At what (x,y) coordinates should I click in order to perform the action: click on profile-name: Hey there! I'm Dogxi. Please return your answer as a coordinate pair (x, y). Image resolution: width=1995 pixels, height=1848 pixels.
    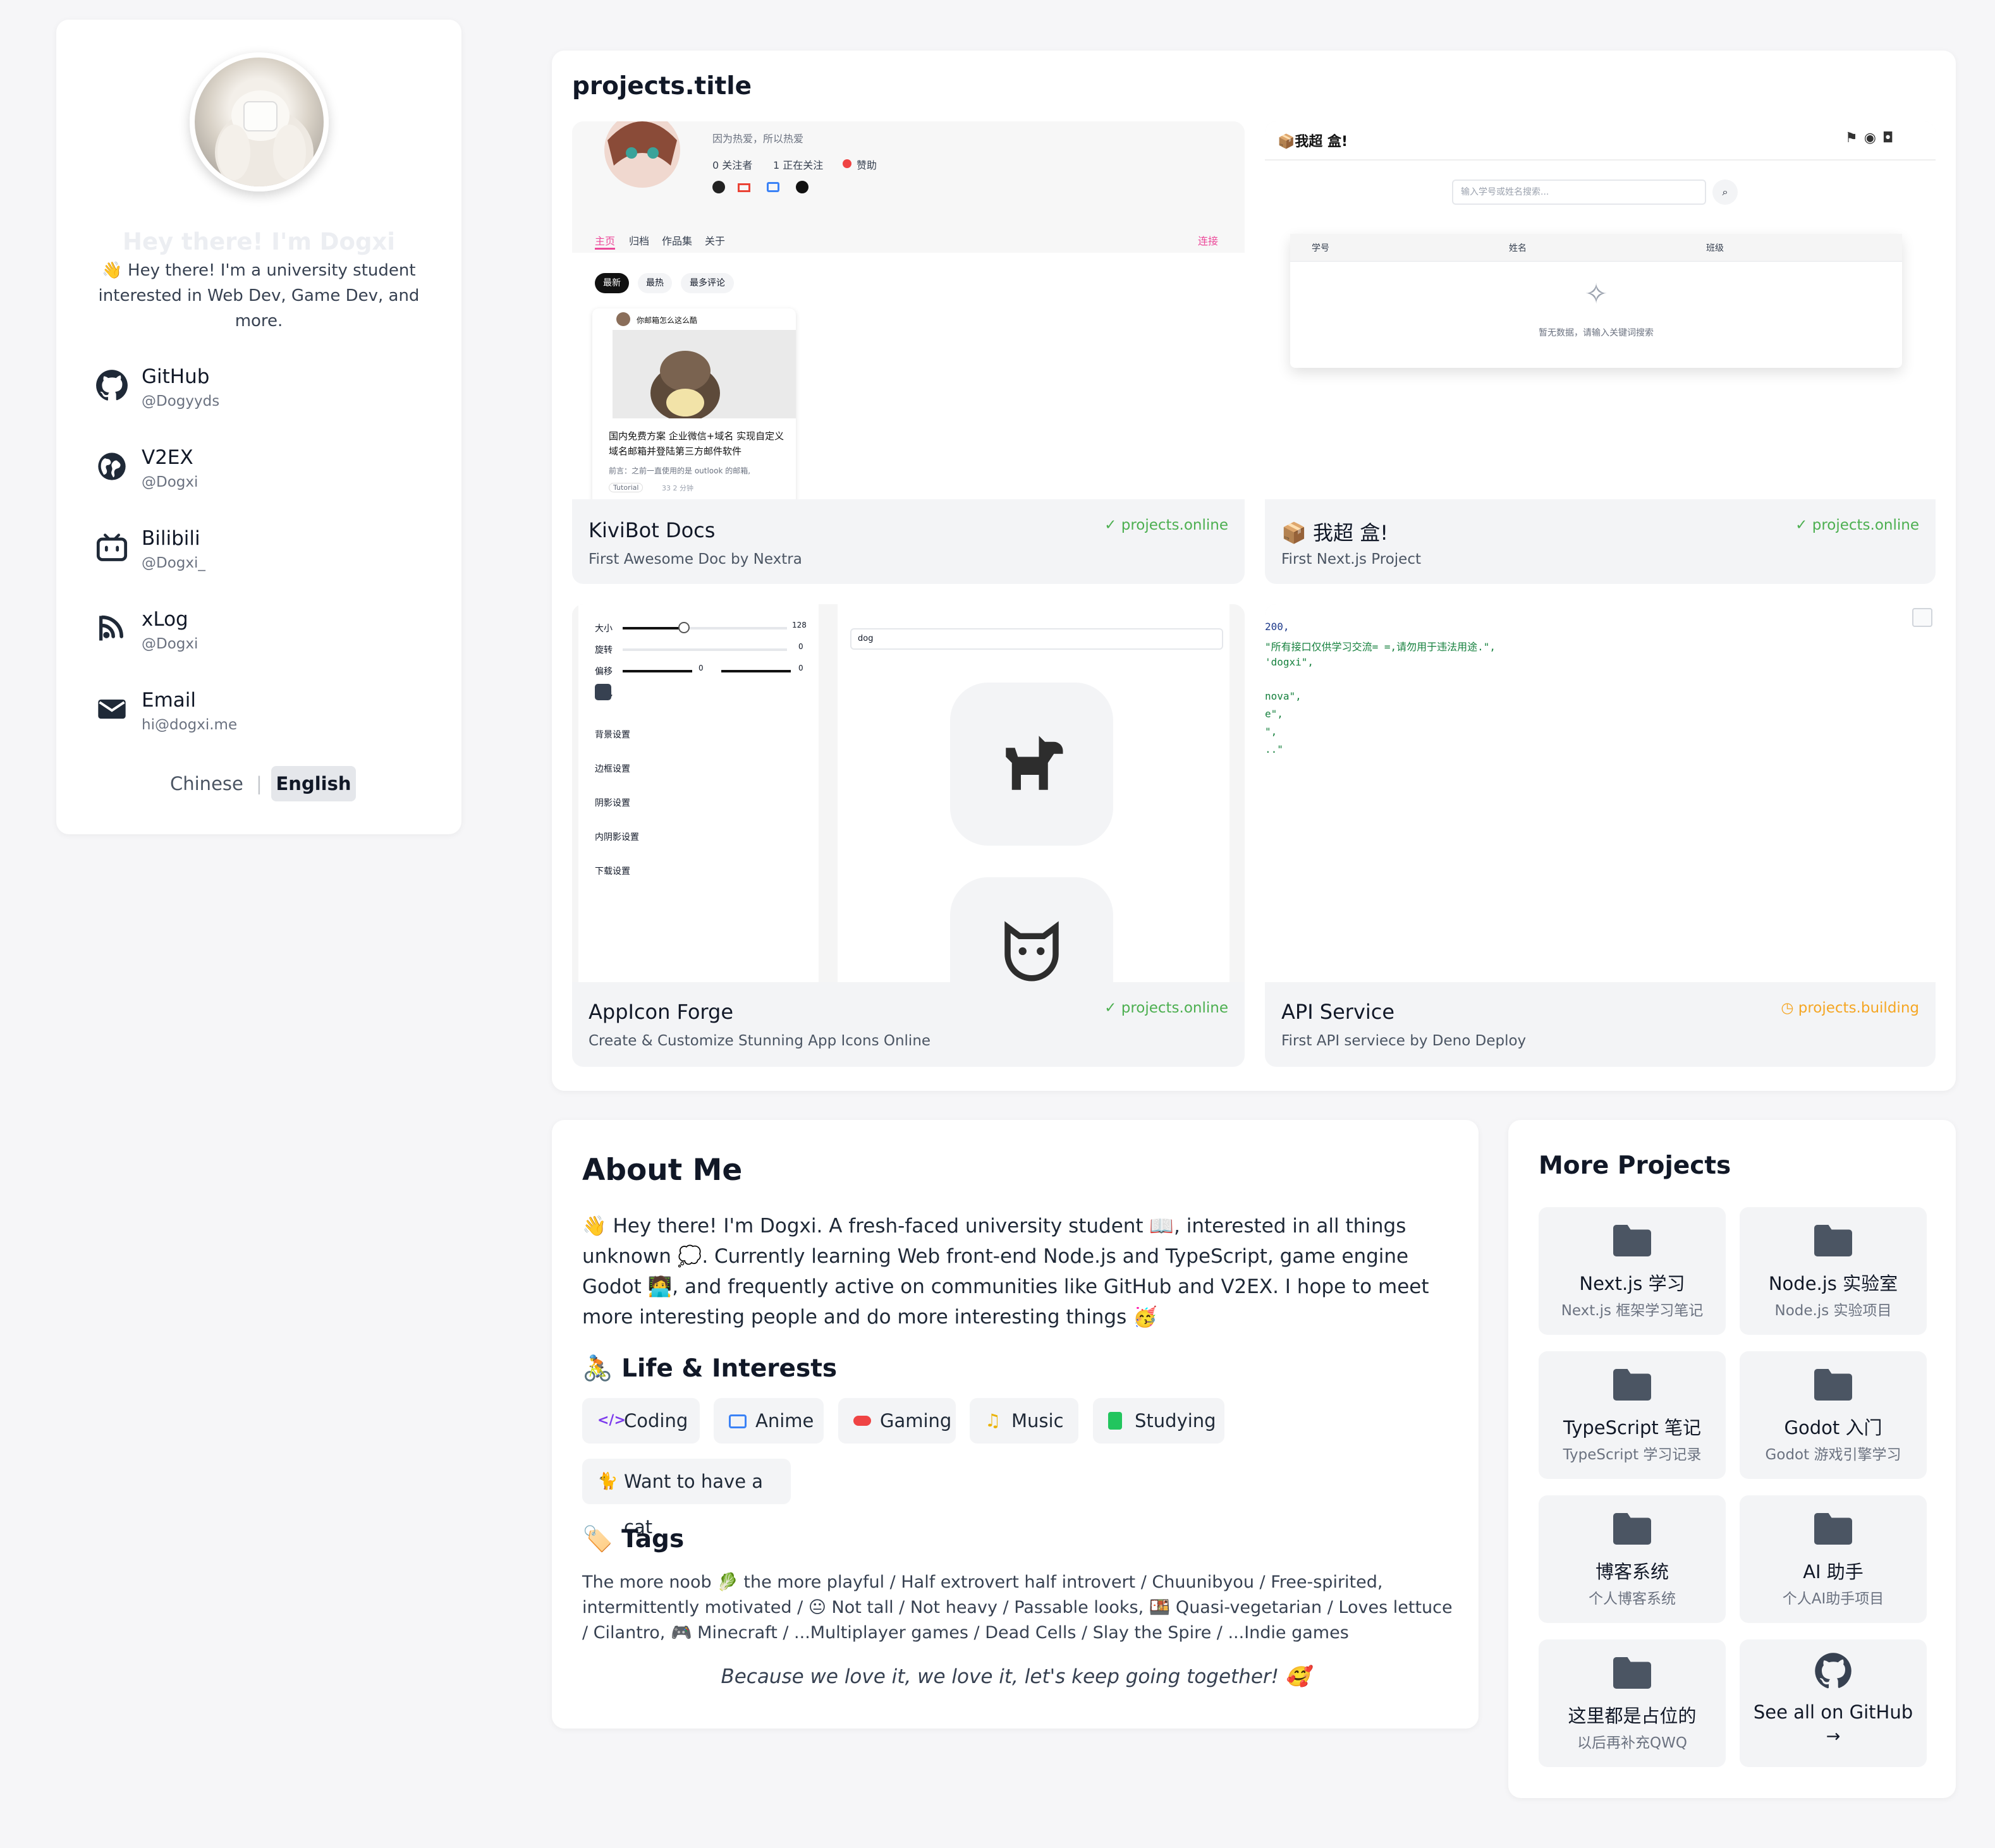
    Looking at the image, I should click on (259, 241).